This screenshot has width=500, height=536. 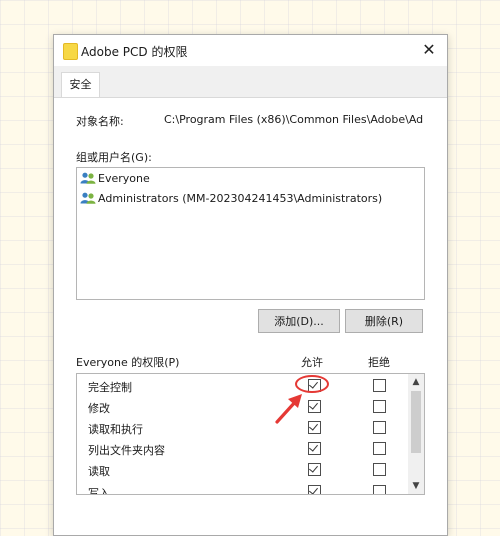 What do you see at coordinates (70, 51) in the screenshot?
I see `folder-icon` at bounding box center [70, 51].